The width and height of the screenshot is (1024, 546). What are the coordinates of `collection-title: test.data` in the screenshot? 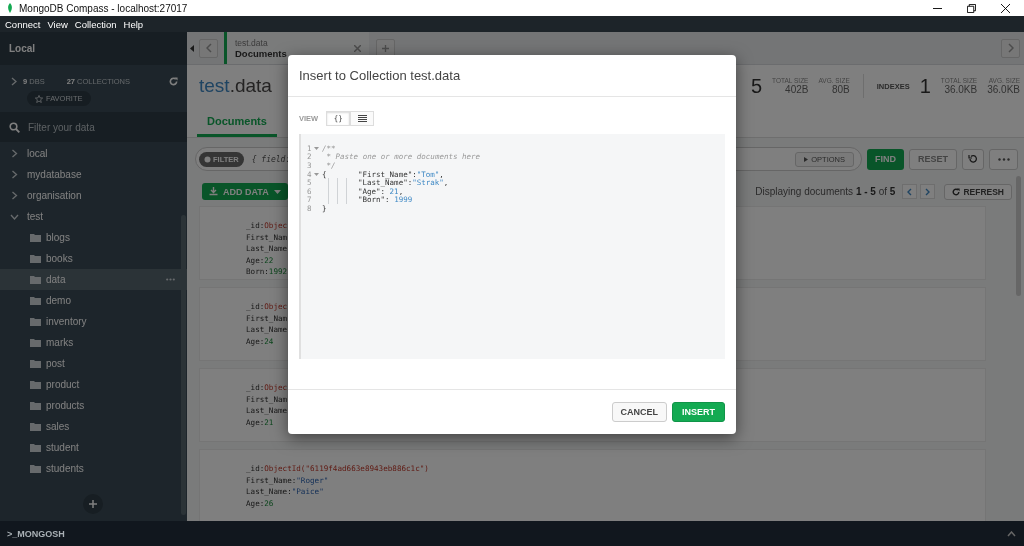 It's located at (235, 86).